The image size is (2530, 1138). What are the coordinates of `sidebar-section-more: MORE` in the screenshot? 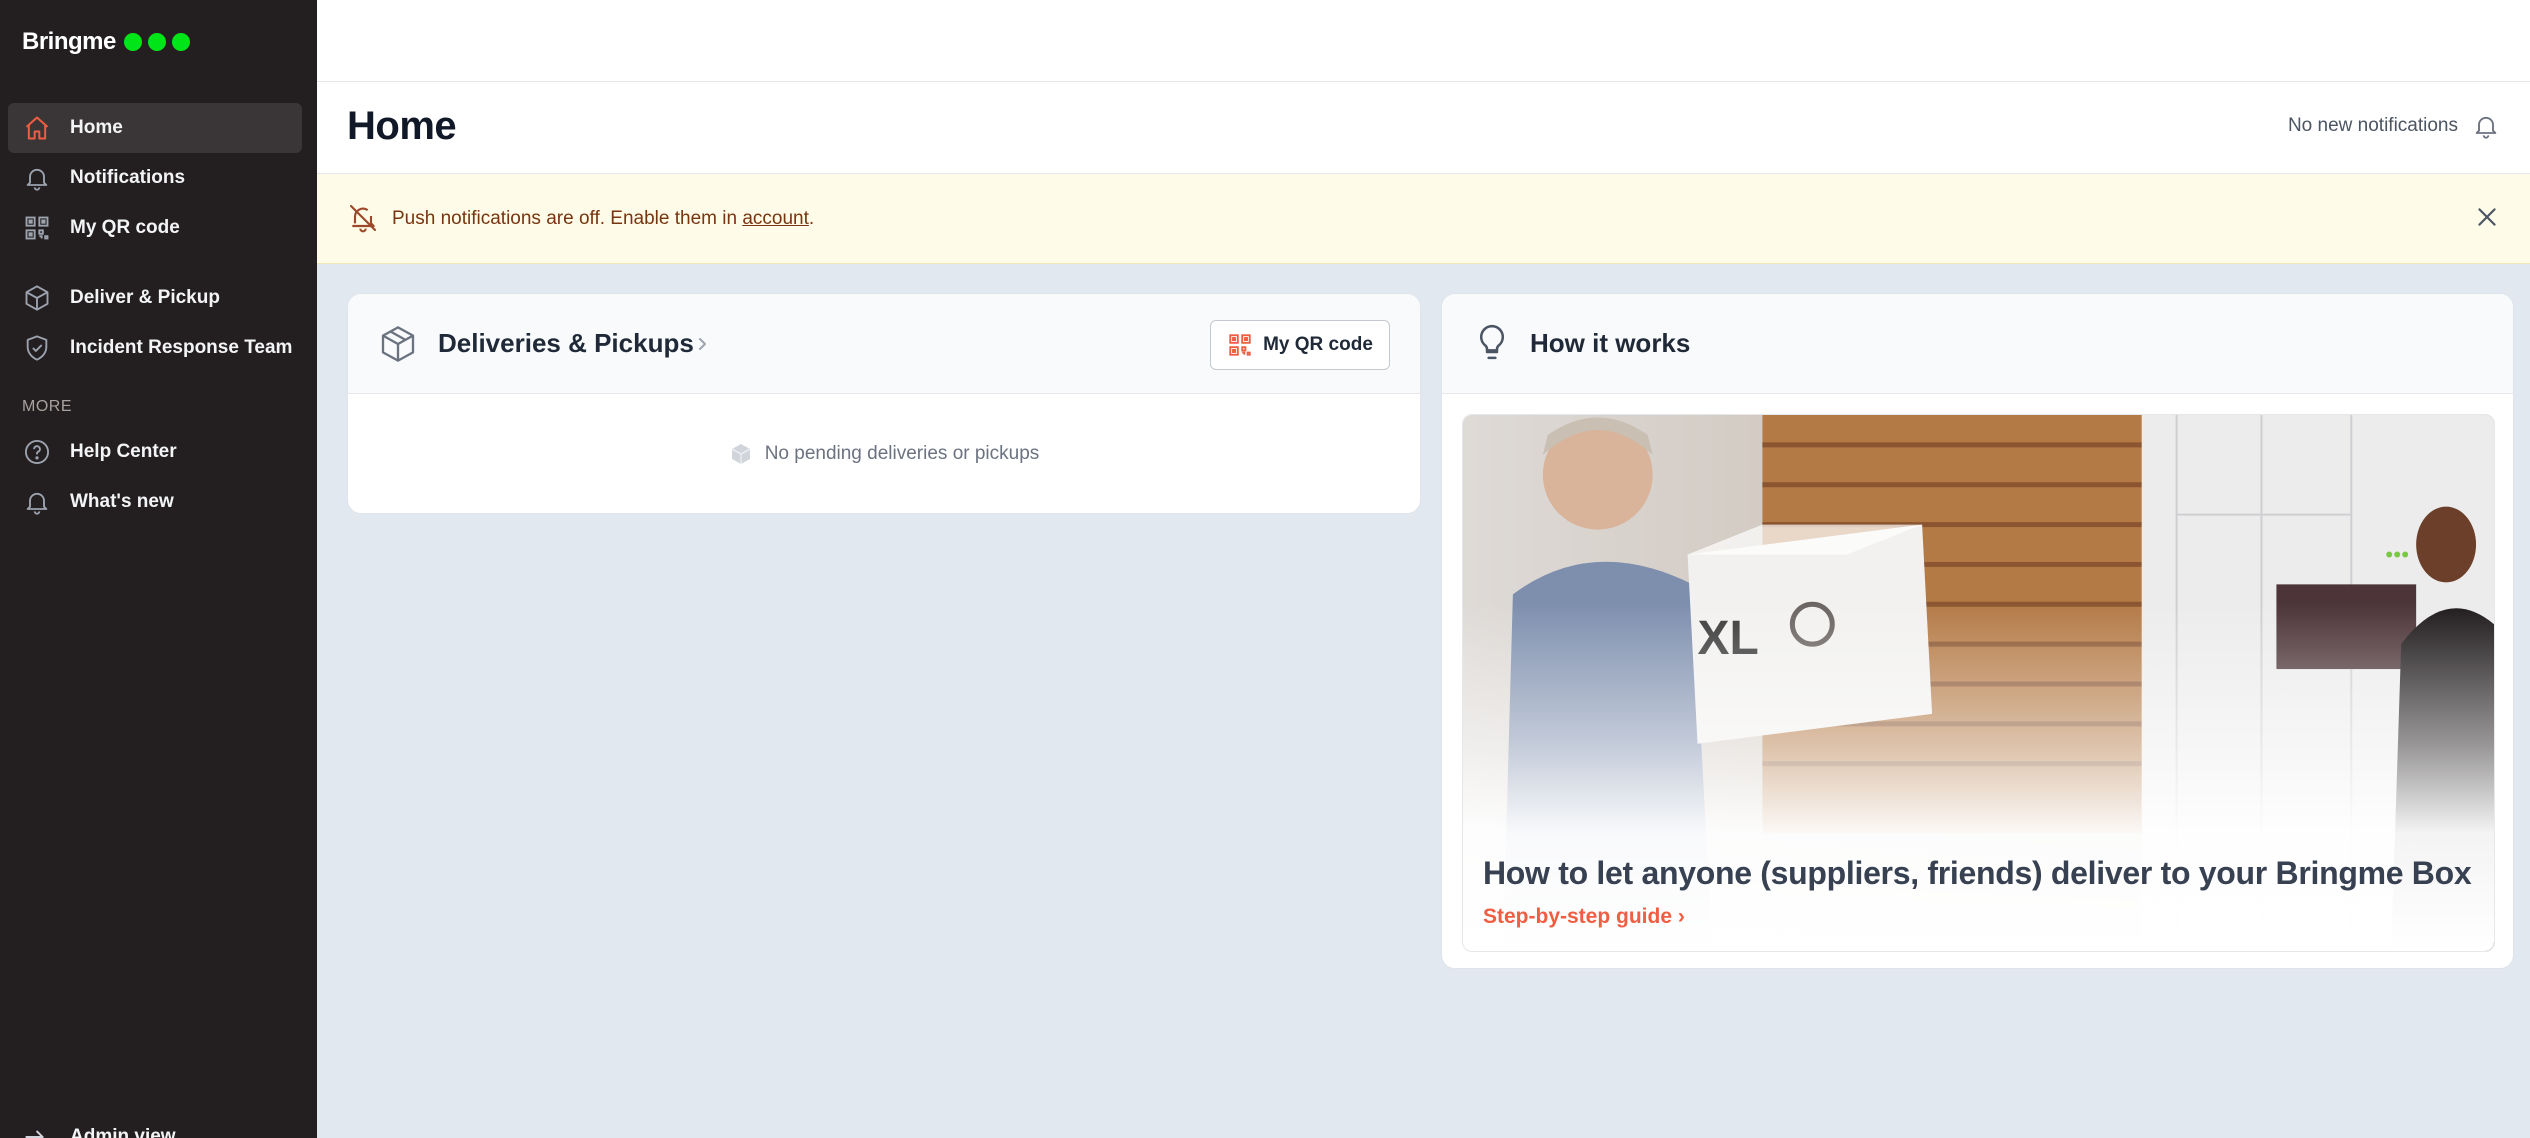 It's located at (47, 406).